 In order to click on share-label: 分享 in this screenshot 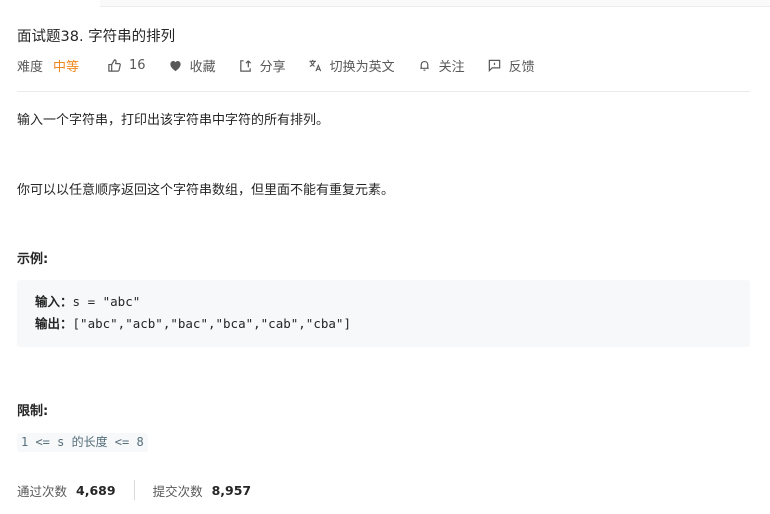, I will do `click(272, 67)`.